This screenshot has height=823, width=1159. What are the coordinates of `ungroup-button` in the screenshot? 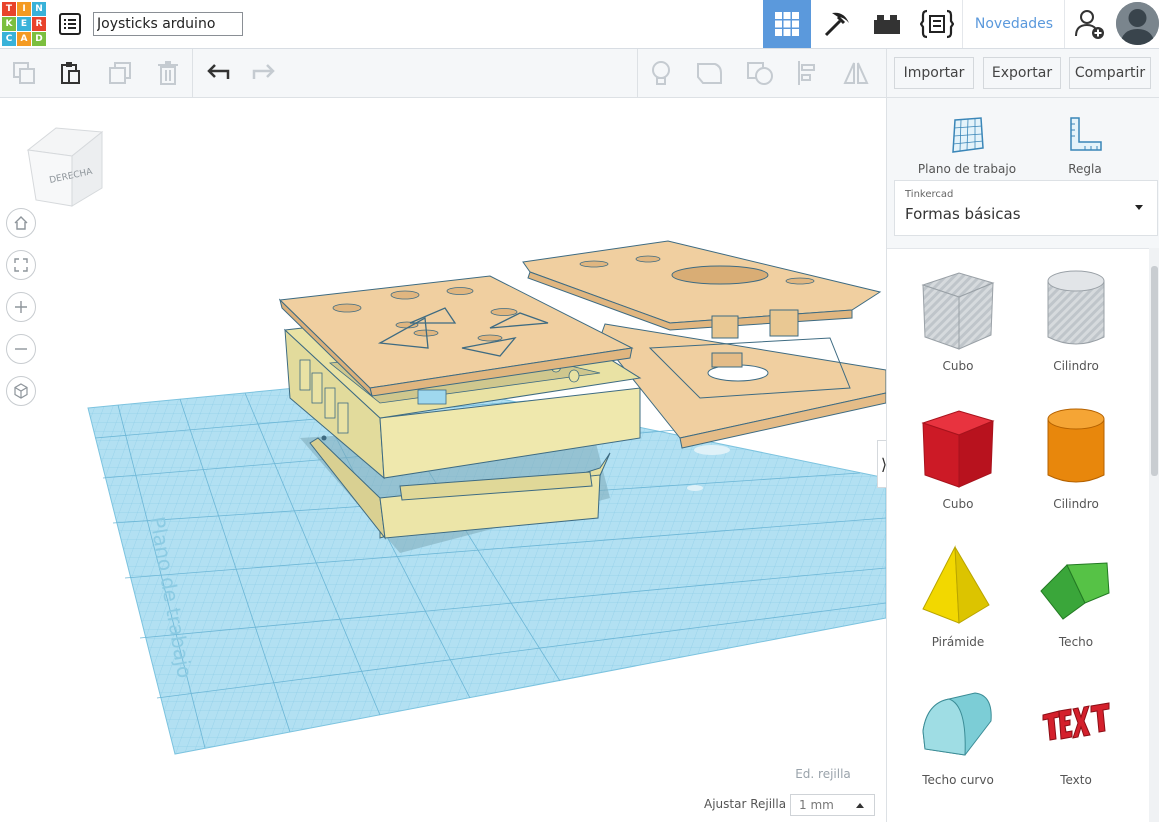 It's located at (760, 73).